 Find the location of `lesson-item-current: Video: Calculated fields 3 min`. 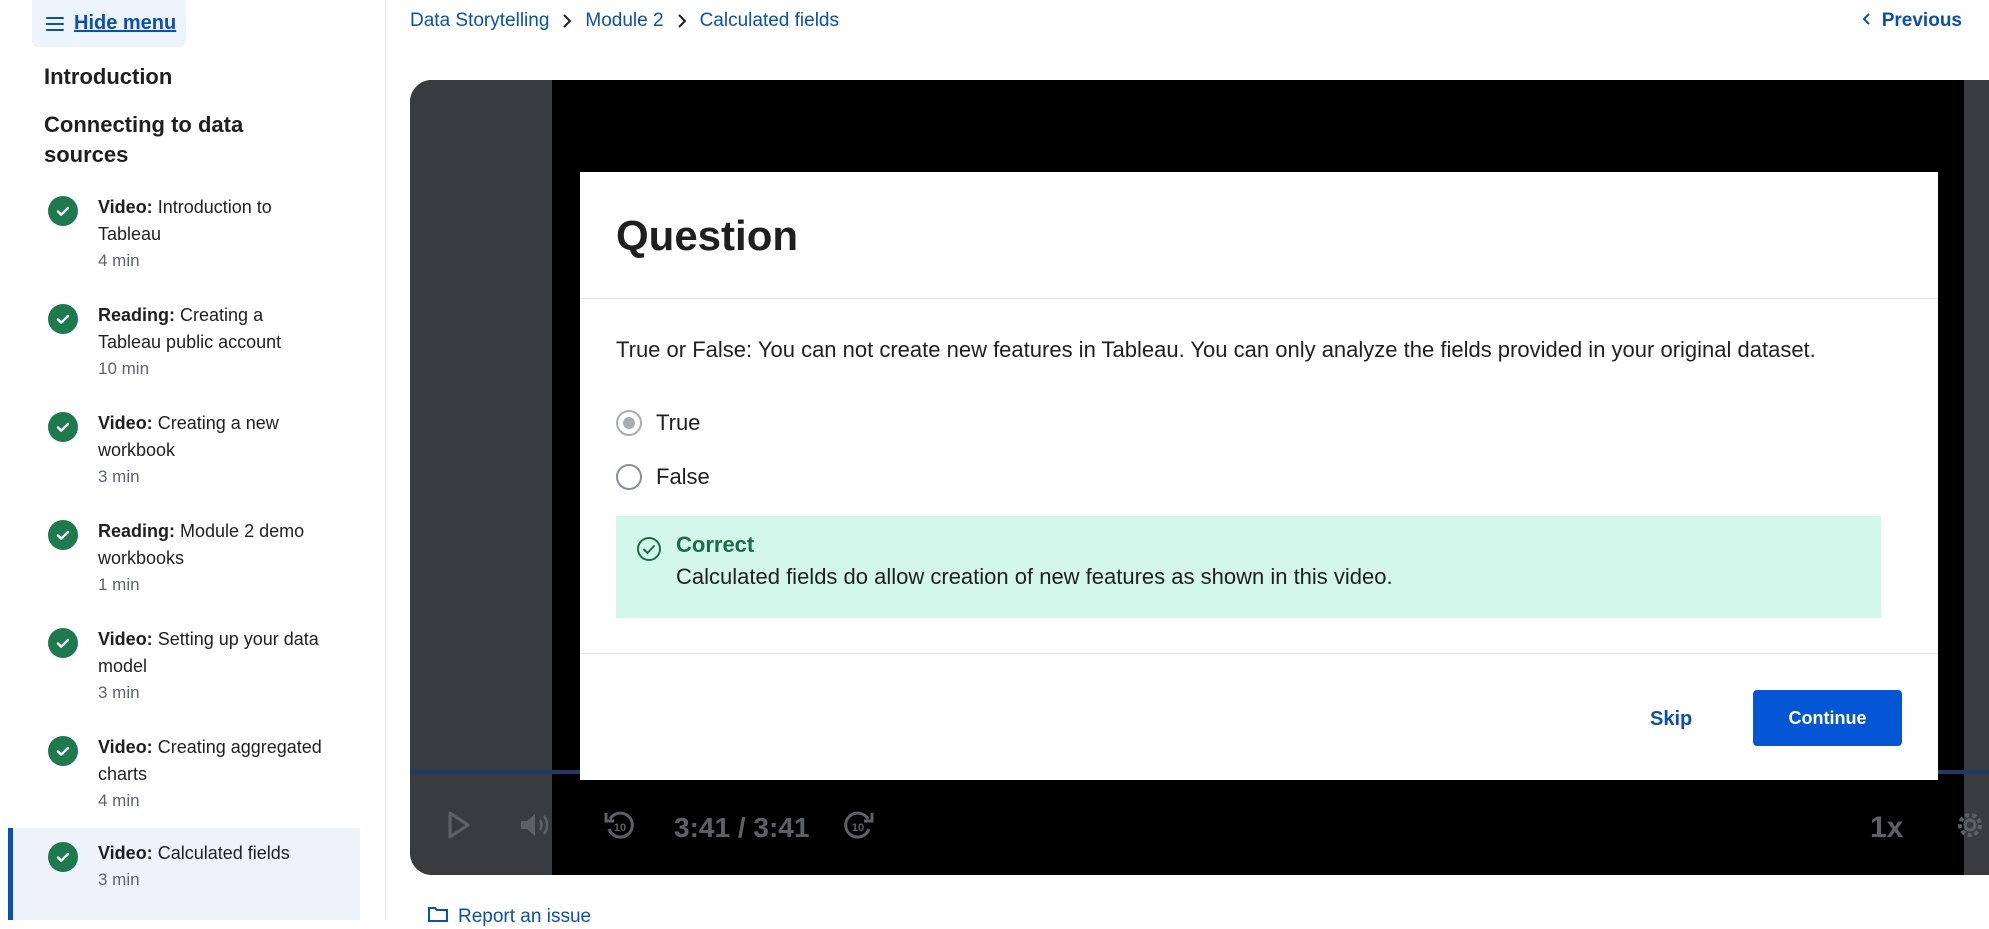

lesson-item-current: Video: Calculated fields 3 min is located at coordinates (184, 874).